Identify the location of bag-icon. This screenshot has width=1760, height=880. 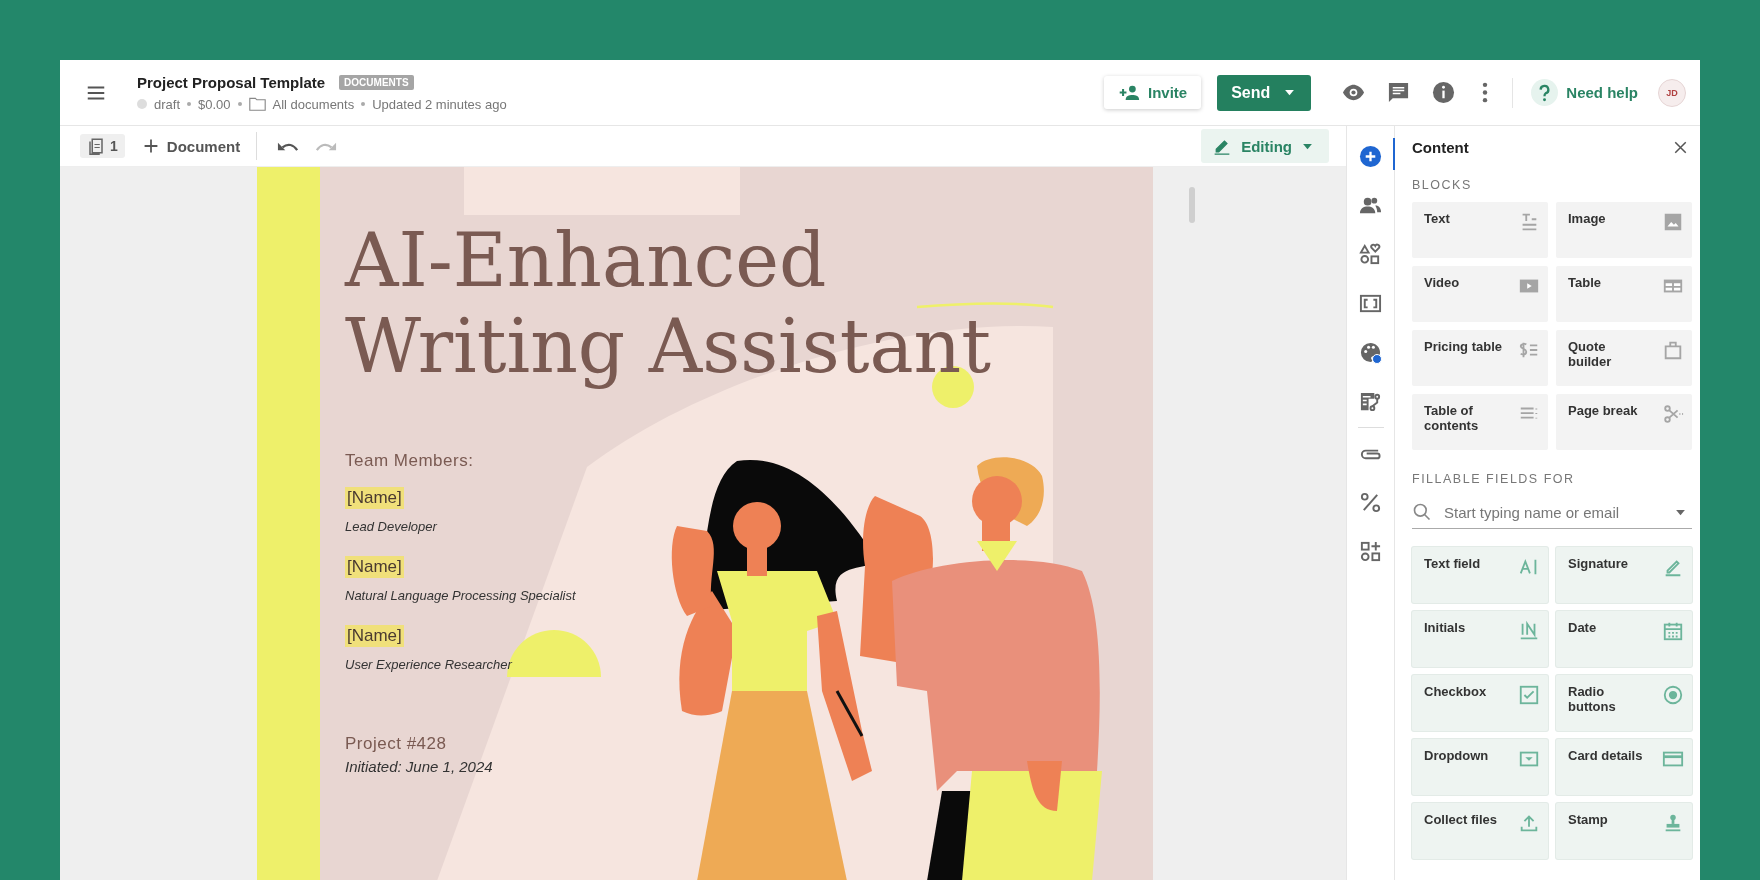
(1673, 350).